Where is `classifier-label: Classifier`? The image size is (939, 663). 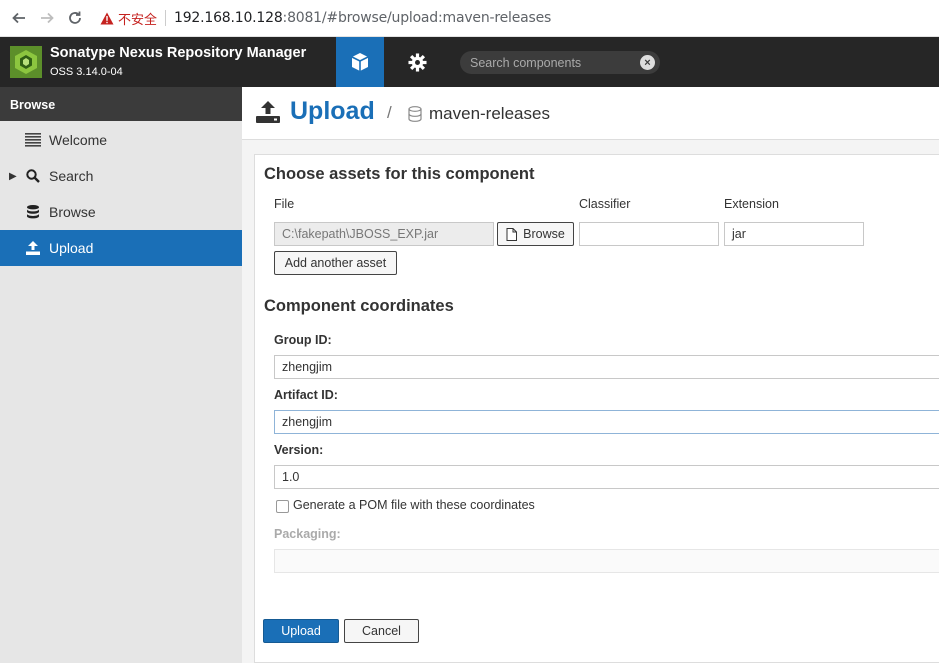 classifier-label: Classifier is located at coordinates (605, 204).